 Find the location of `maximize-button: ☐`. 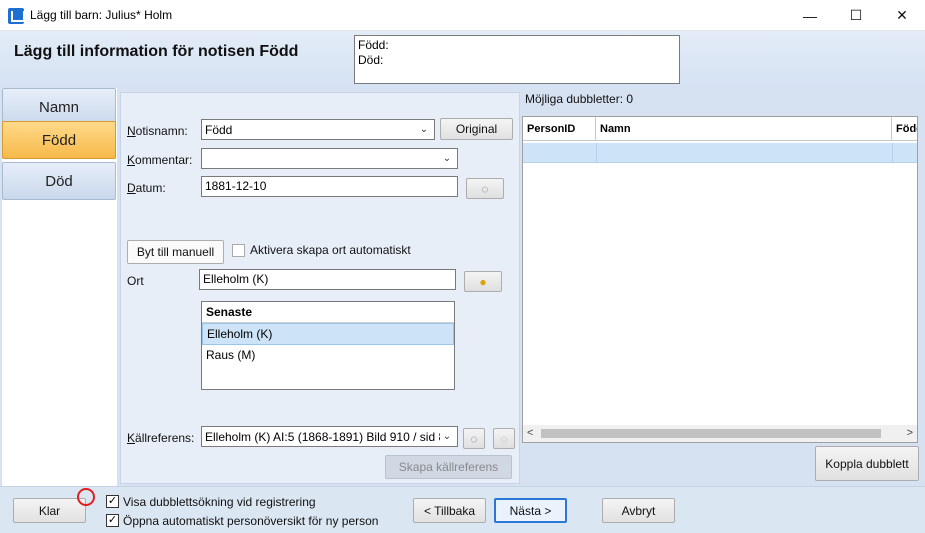

maximize-button: ☐ is located at coordinates (856, 15).